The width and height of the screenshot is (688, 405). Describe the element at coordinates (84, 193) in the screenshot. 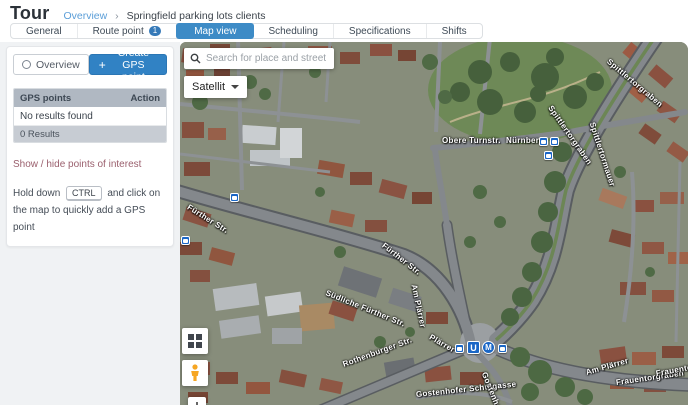

I see `ctrl-key-badge: CTRL` at that location.